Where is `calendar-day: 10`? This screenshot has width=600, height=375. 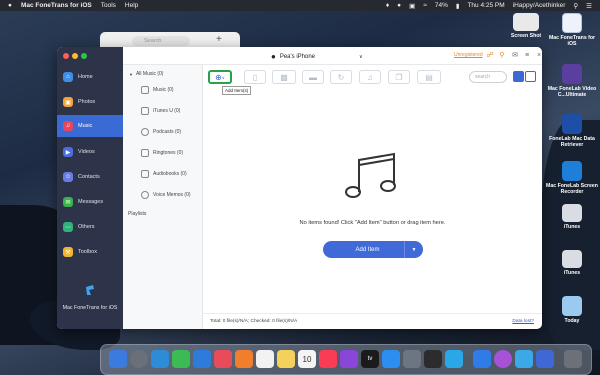
calendar-day: 10 is located at coordinates (307, 359).